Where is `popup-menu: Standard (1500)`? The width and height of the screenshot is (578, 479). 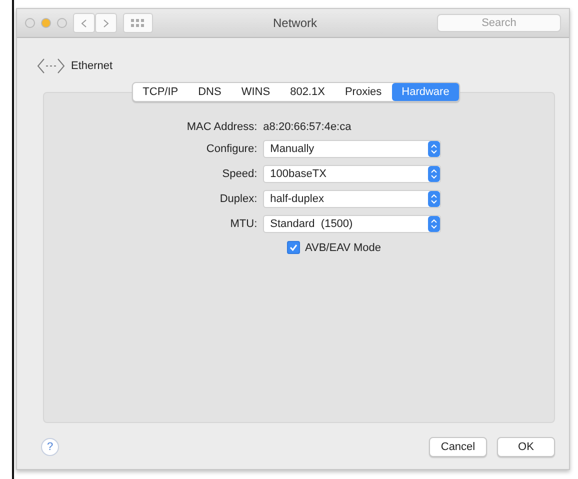 popup-menu: Standard (1500) is located at coordinates (352, 224).